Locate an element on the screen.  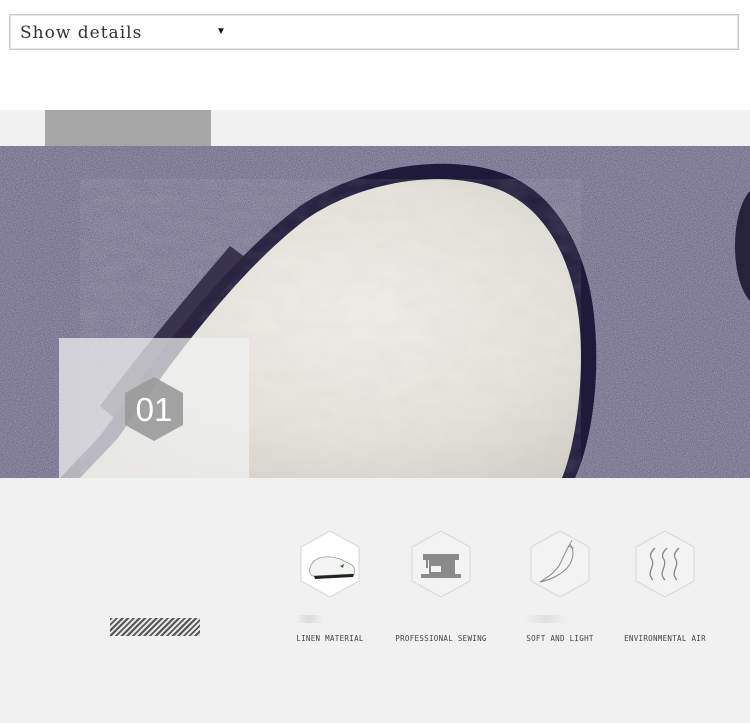
feature-label: PROFESSIONAL SEWING is located at coordinates (441, 638).